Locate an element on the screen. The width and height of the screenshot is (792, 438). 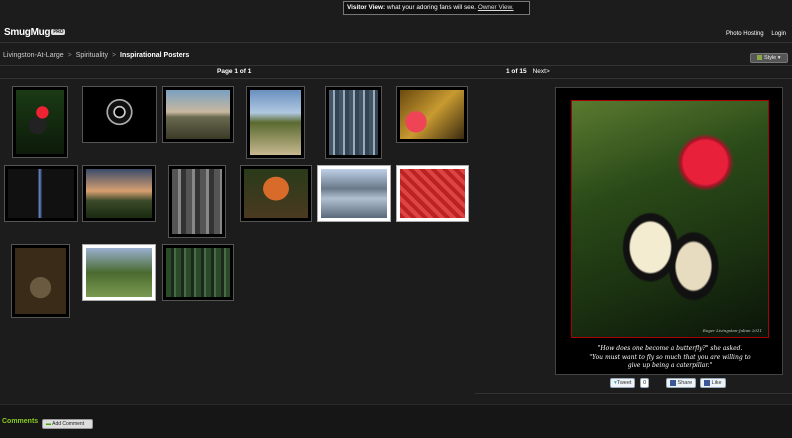
breadcrumb-divider is located at coordinates (396, 65).